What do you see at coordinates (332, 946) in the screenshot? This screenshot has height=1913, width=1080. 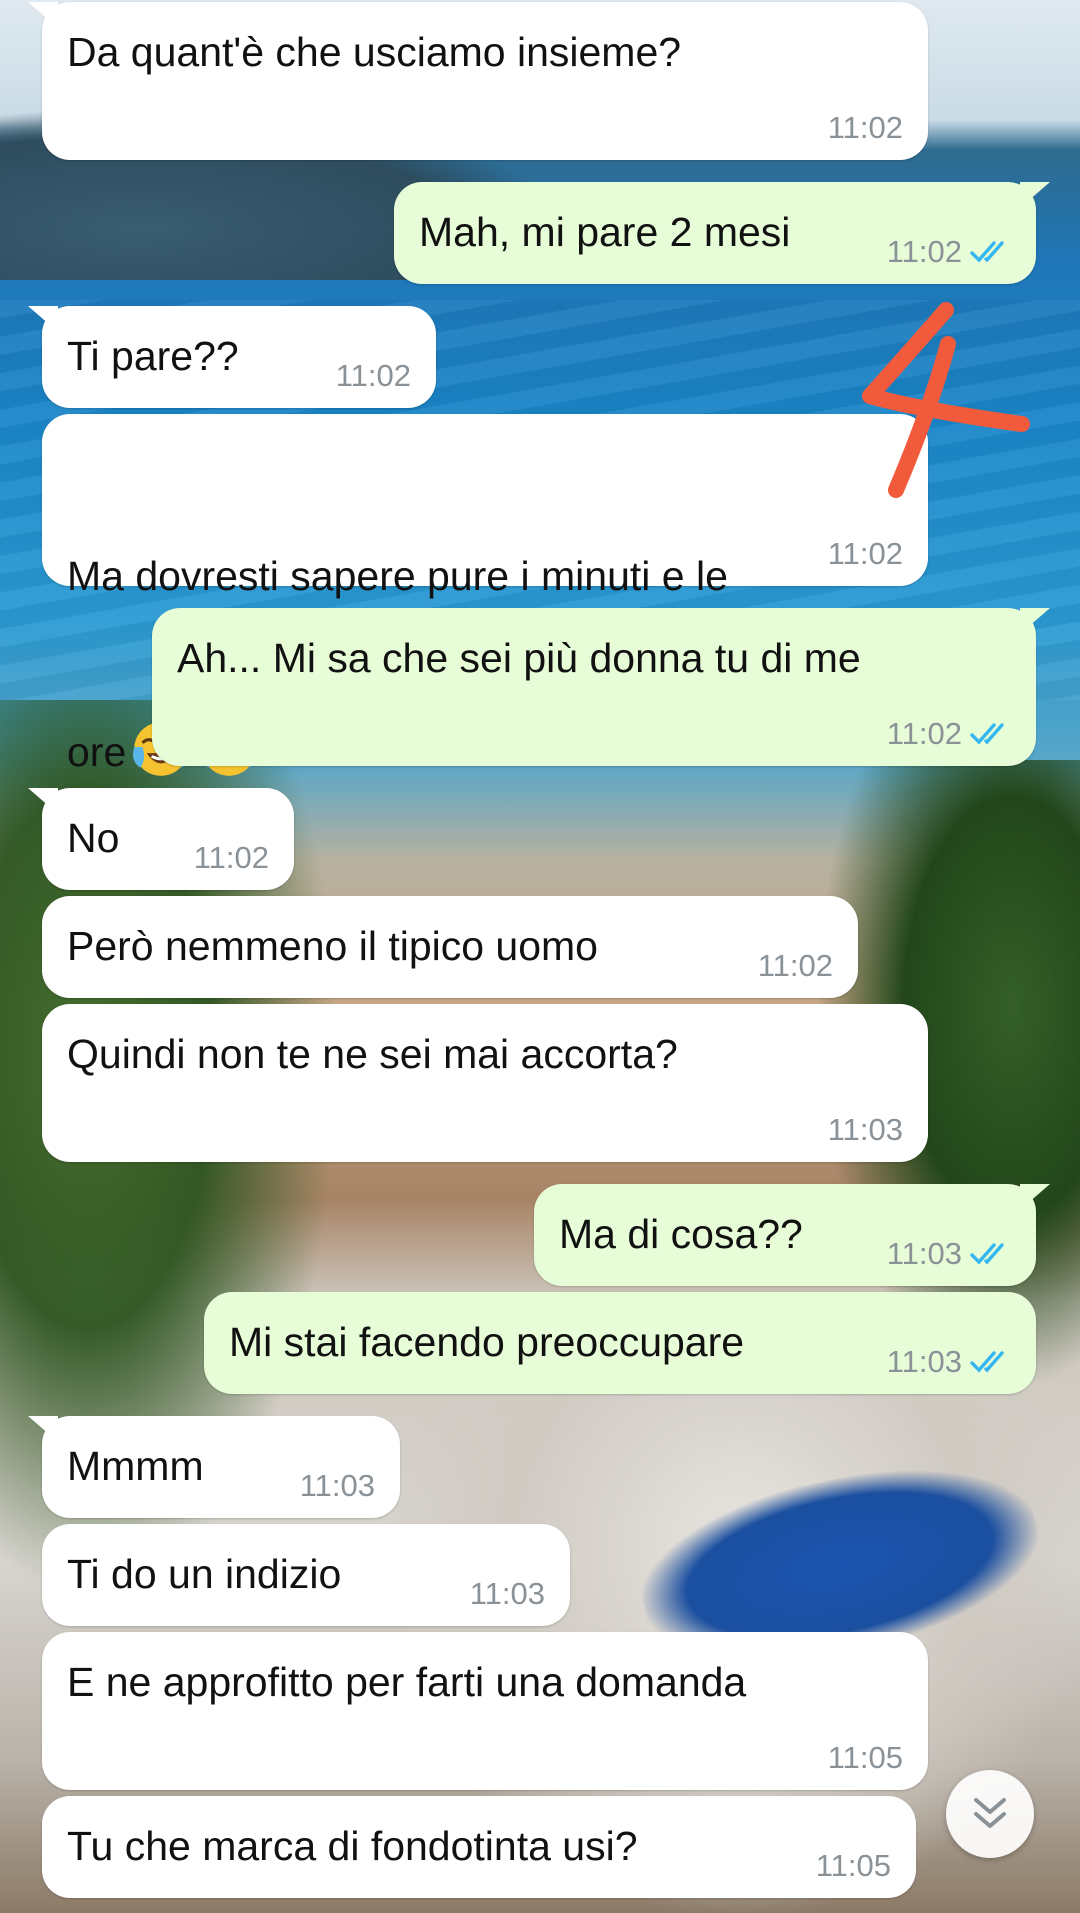 I see `message-text: Però nemmeno il tipico uomo` at bounding box center [332, 946].